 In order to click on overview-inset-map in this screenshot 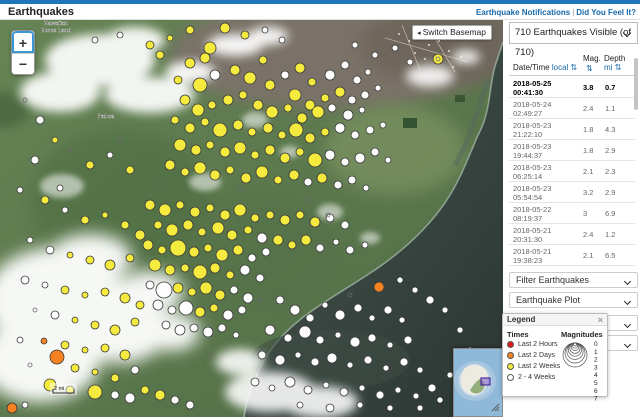, I will do `click(478, 382)`.